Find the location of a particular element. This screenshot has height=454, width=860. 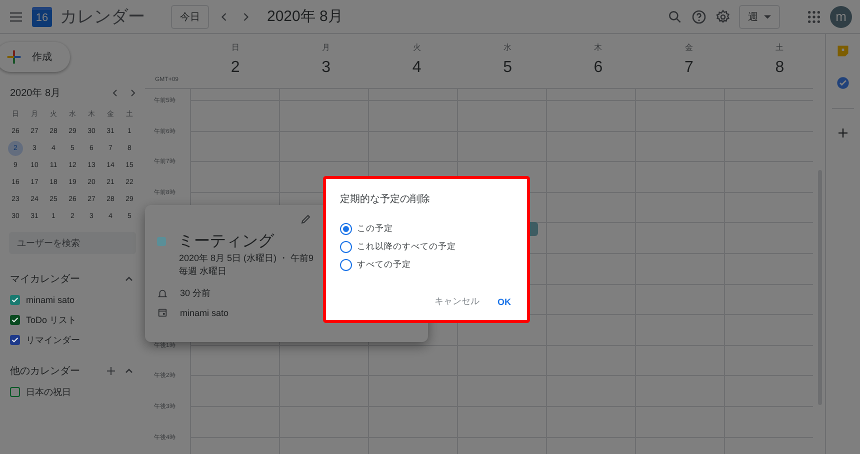

weekday-label: 月 is located at coordinates (326, 47).